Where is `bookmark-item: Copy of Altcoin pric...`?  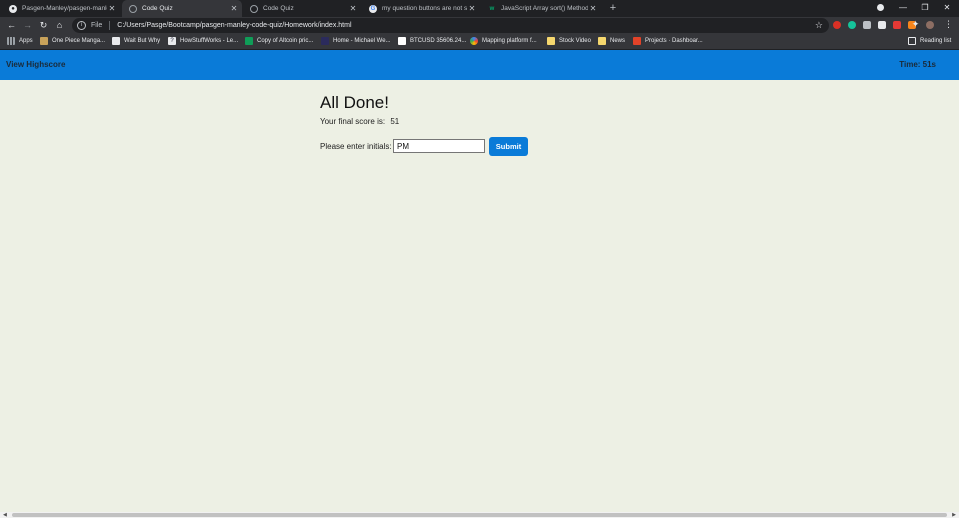
bookmark-item: Copy of Altcoin pric... is located at coordinates (279, 41).